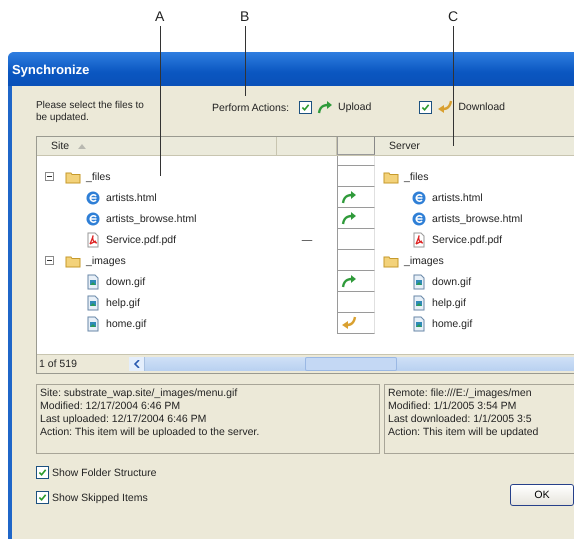 The height and width of the screenshot is (539, 574). I want to click on scrollbar, so click(351, 364).